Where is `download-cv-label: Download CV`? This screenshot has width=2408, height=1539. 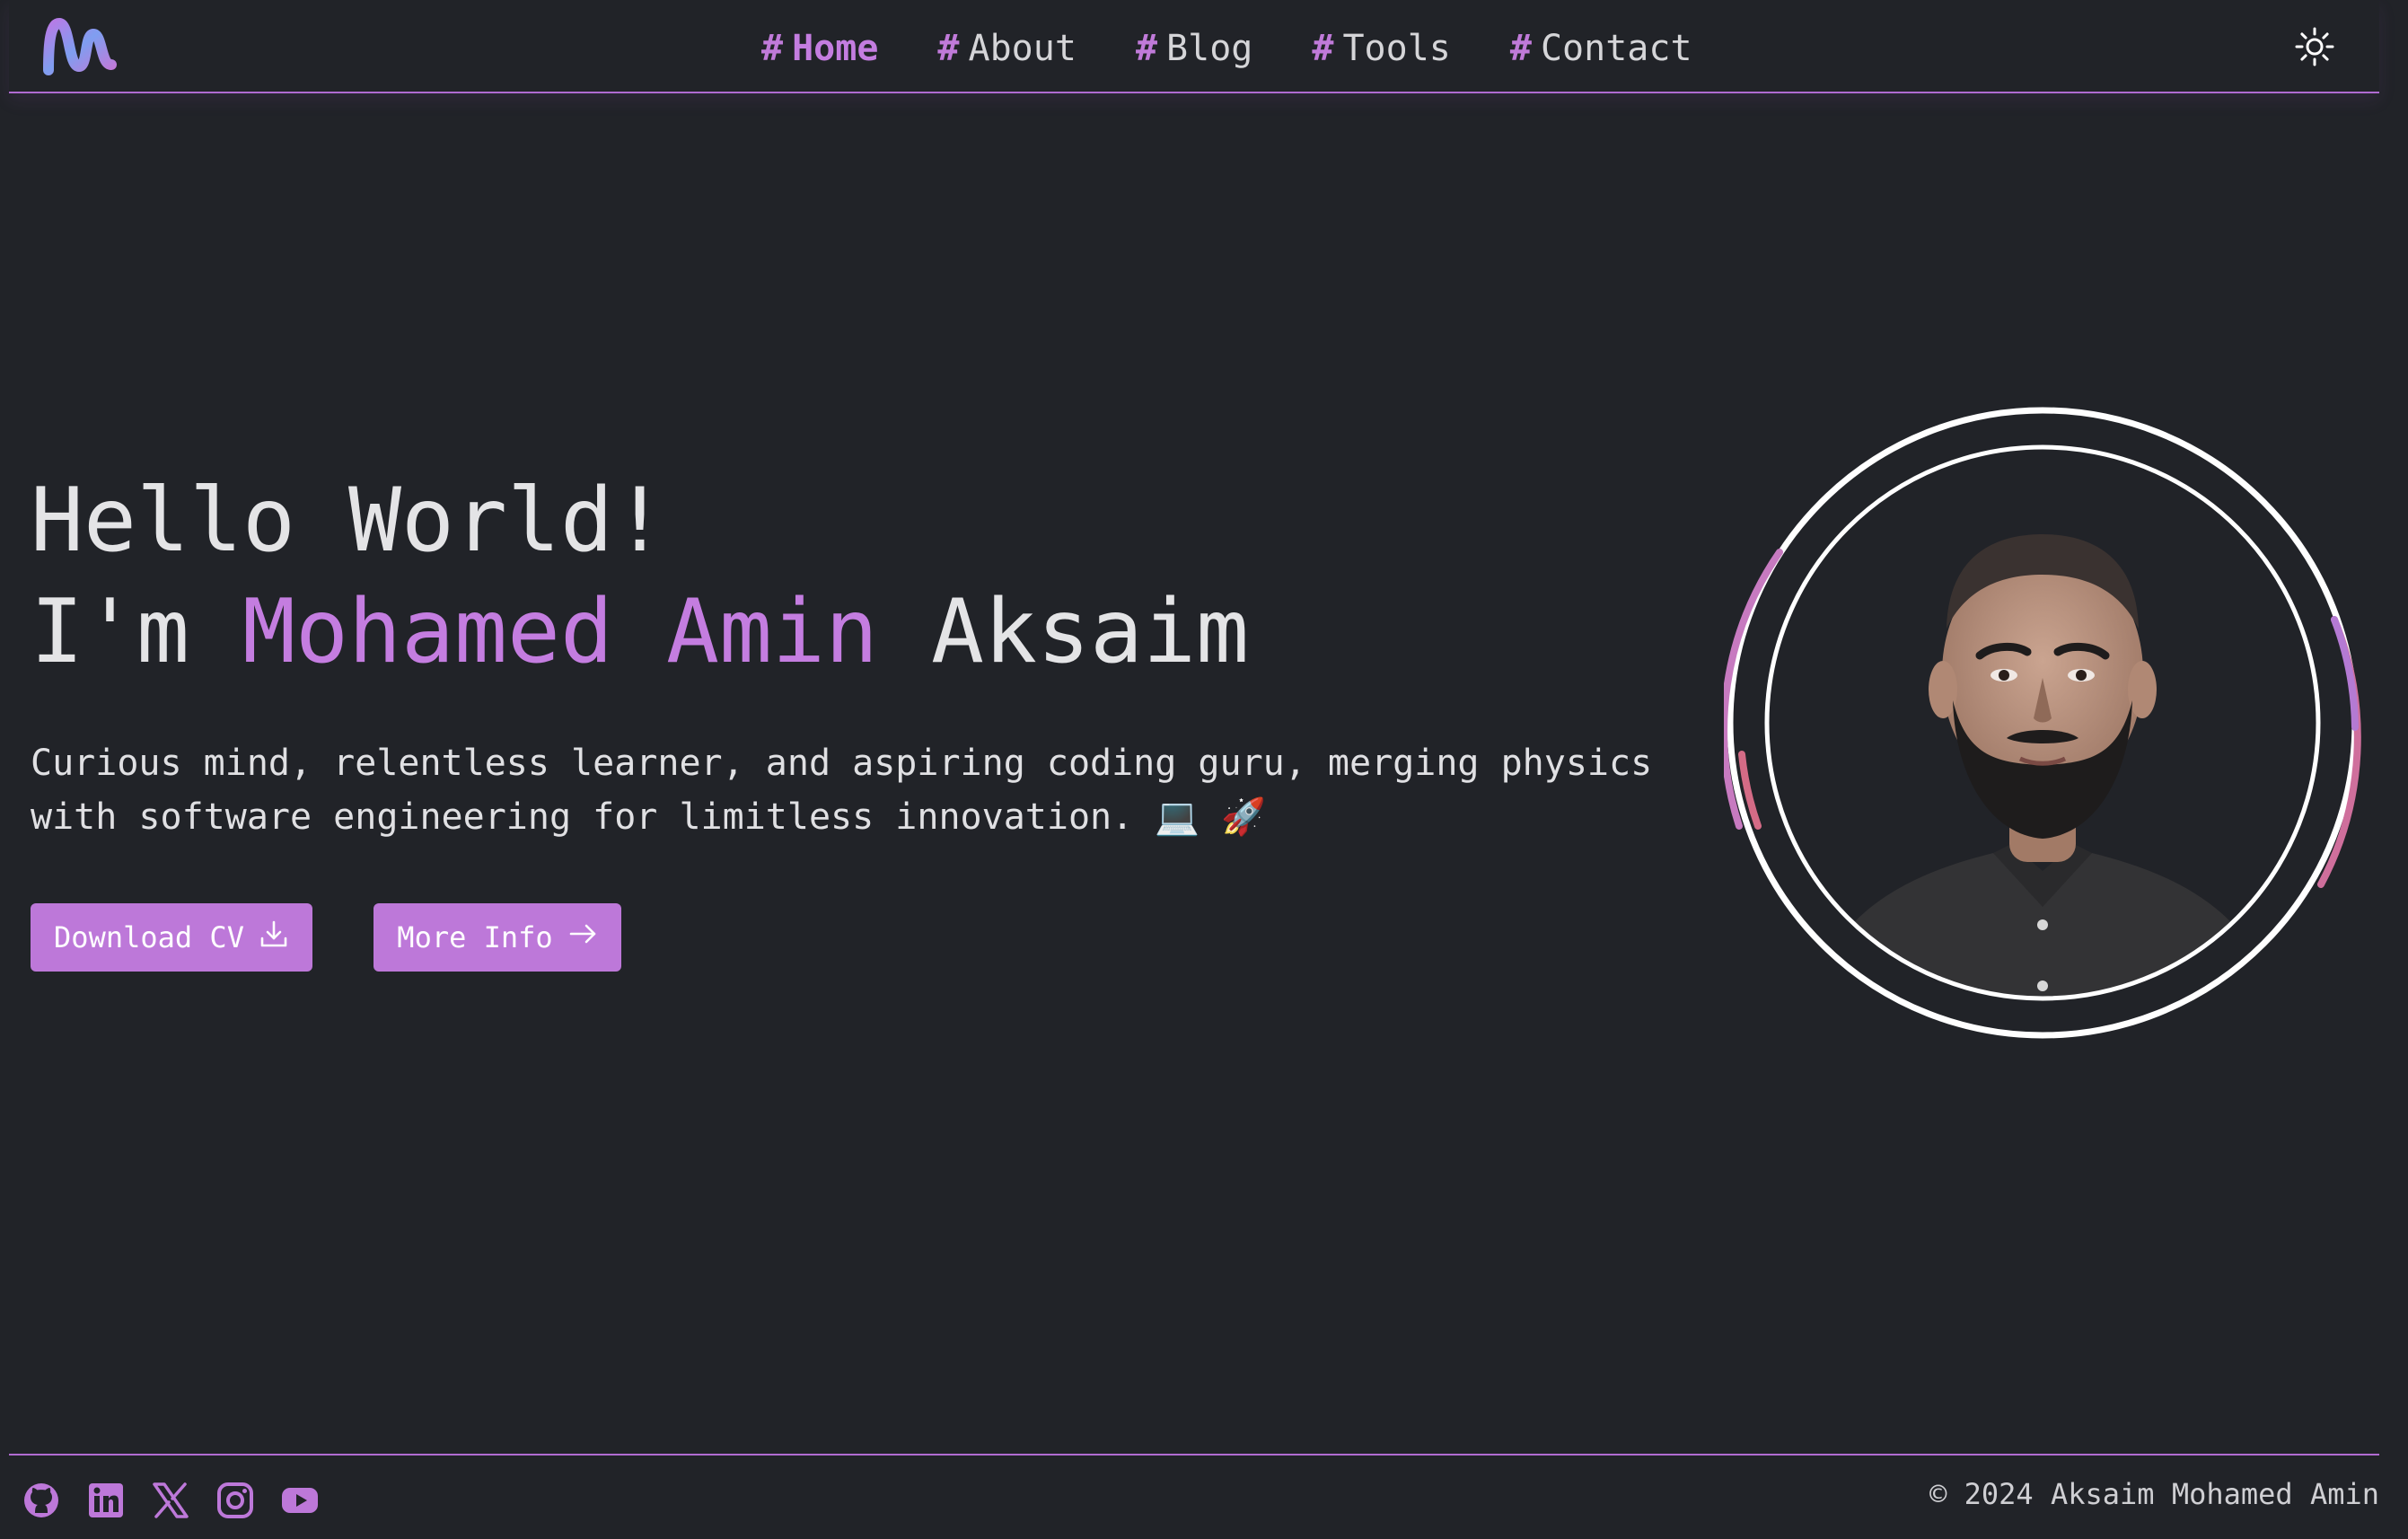 download-cv-label: Download CV is located at coordinates (149, 937).